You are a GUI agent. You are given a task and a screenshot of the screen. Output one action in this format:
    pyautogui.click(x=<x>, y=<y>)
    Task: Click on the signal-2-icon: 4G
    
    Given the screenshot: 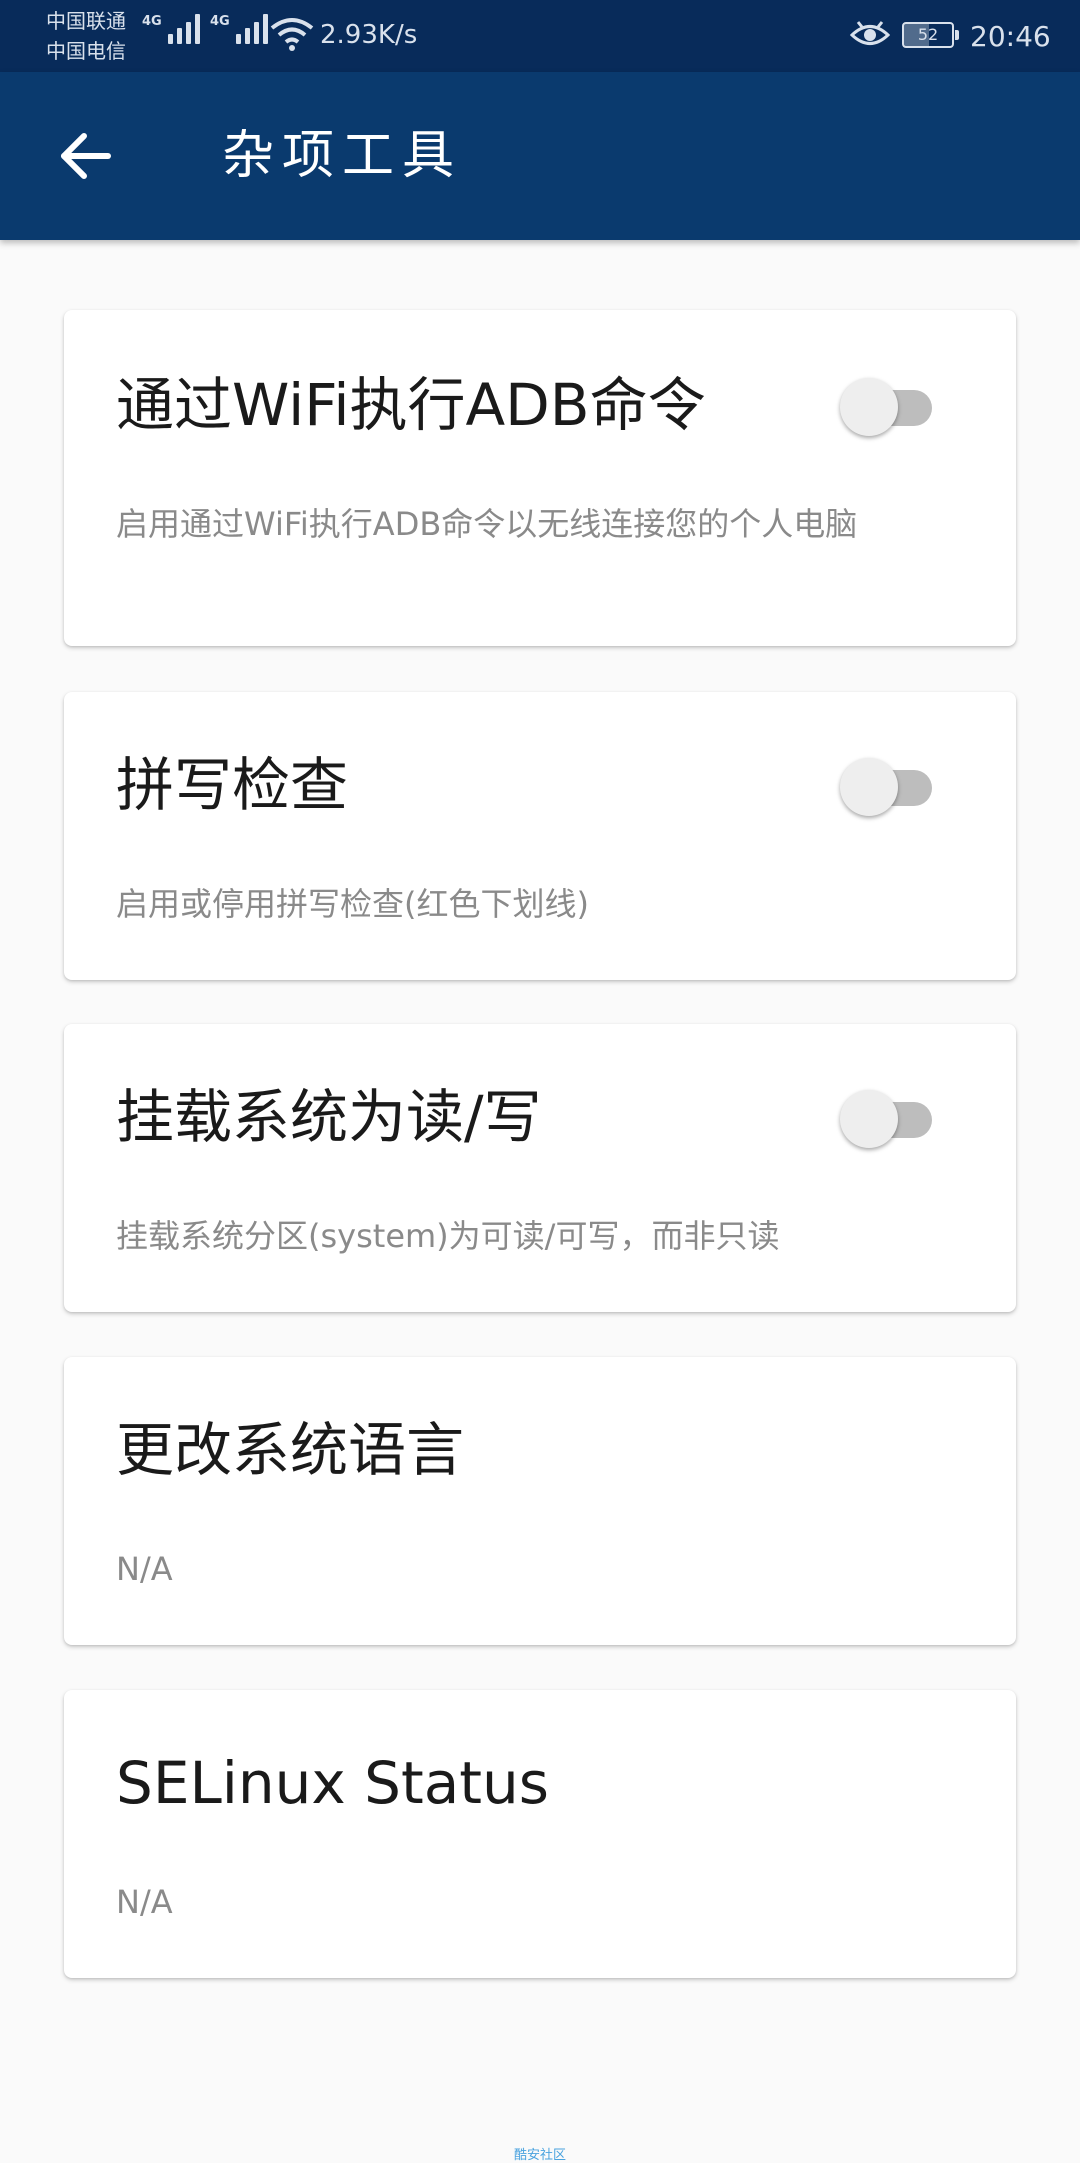 What is the action you would take?
    pyautogui.click(x=239, y=29)
    